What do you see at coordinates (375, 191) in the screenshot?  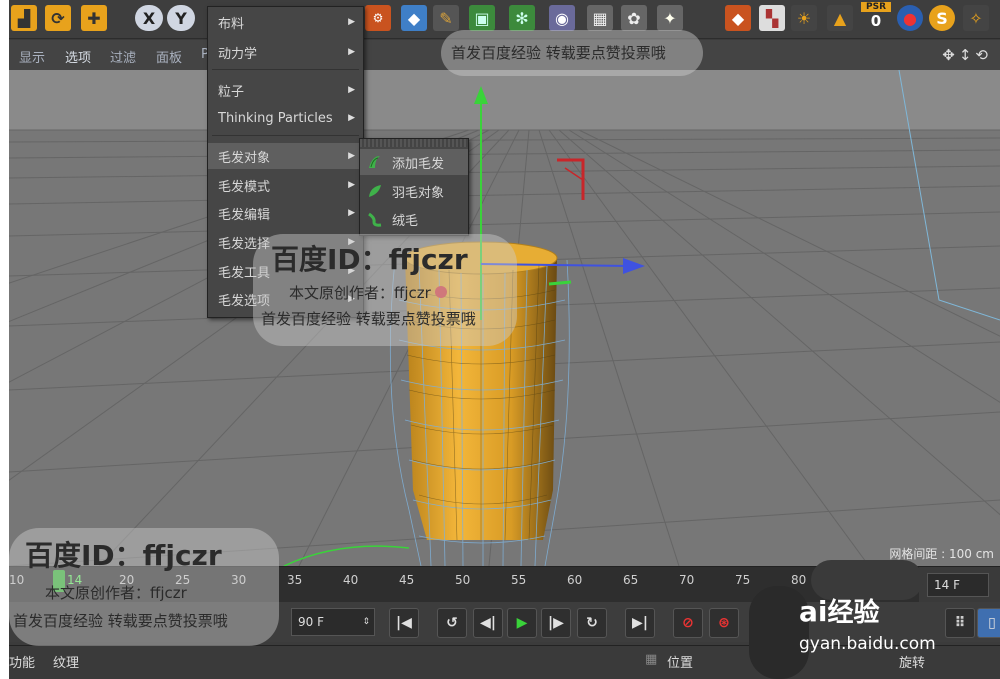 I see `feather-icon` at bounding box center [375, 191].